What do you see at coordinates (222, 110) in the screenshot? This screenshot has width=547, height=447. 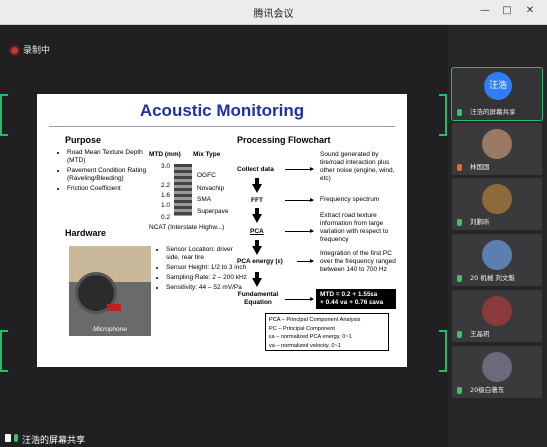 I see `slide-title: Acoustic Monitoring` at bounding box center [222, 110].